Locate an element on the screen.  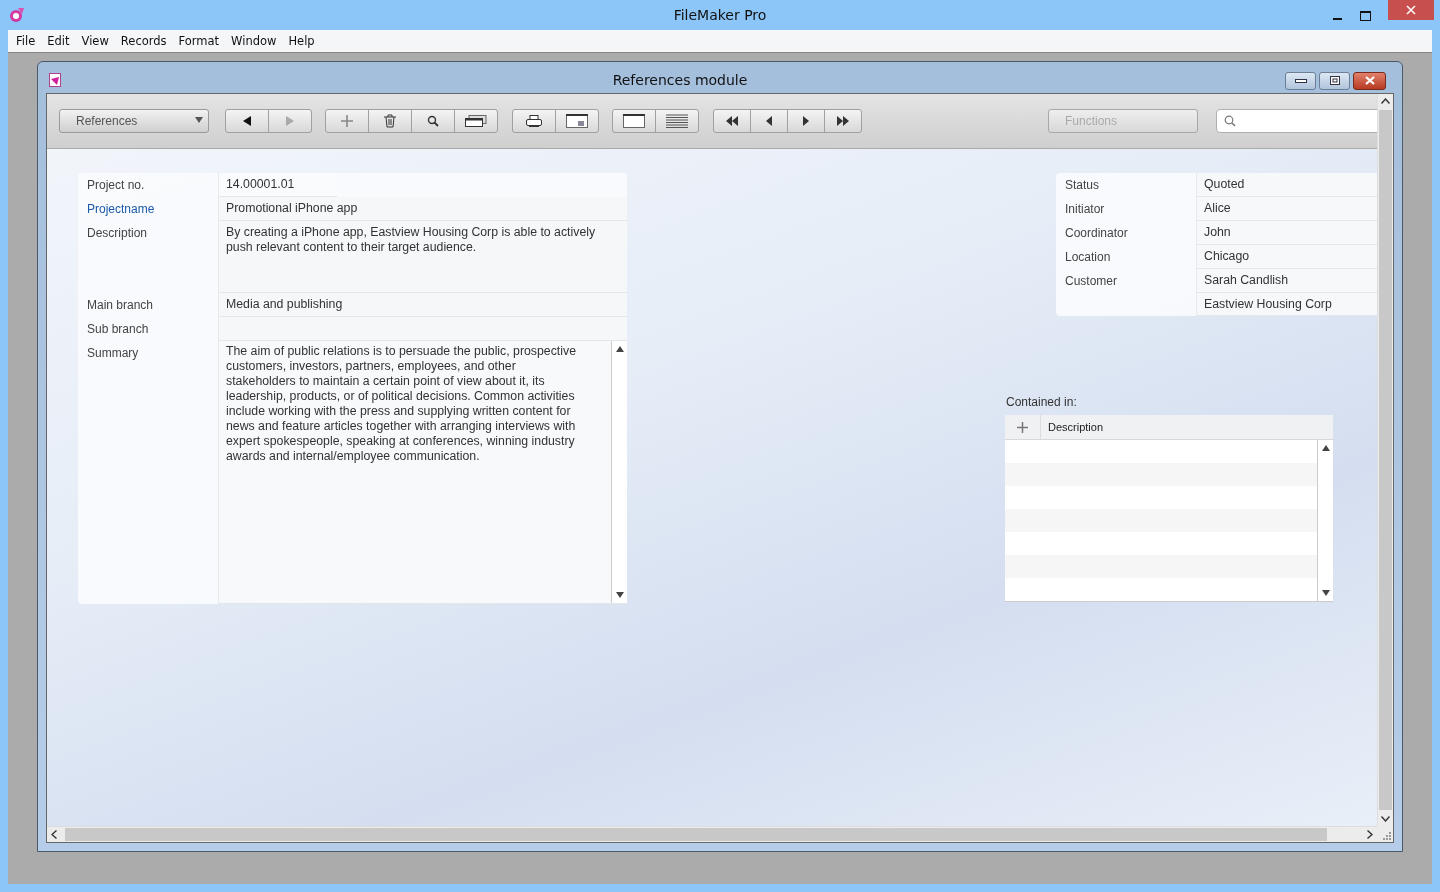
previous-layout-button is located at coordinates (247, 121).